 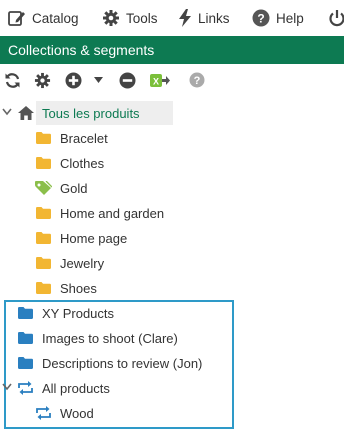 I want to click on tree-item-label: Shoes, so click(x=78, y=288).